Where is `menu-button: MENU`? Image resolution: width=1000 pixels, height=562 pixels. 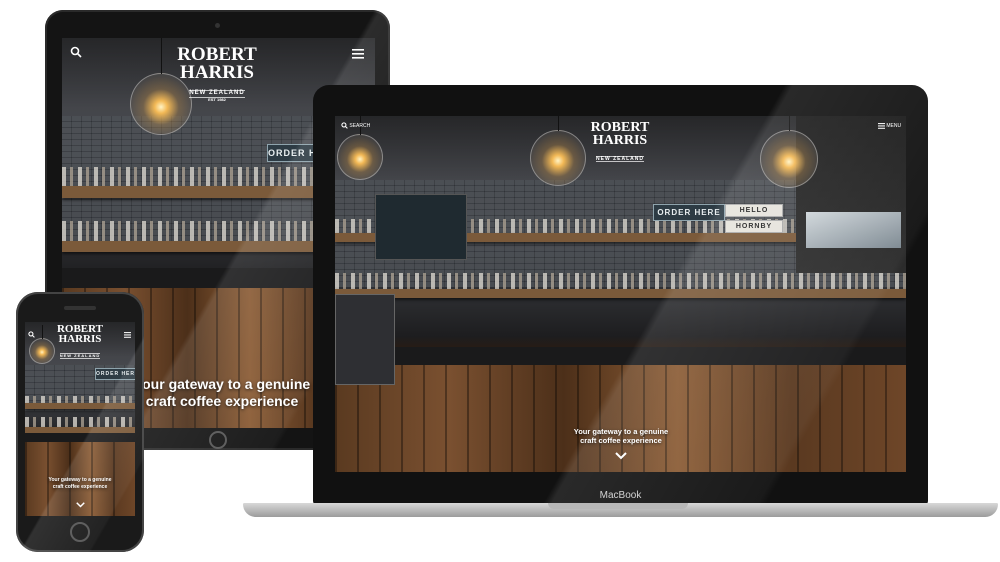
menu-button: MENU is located at coordinates (889, 126).